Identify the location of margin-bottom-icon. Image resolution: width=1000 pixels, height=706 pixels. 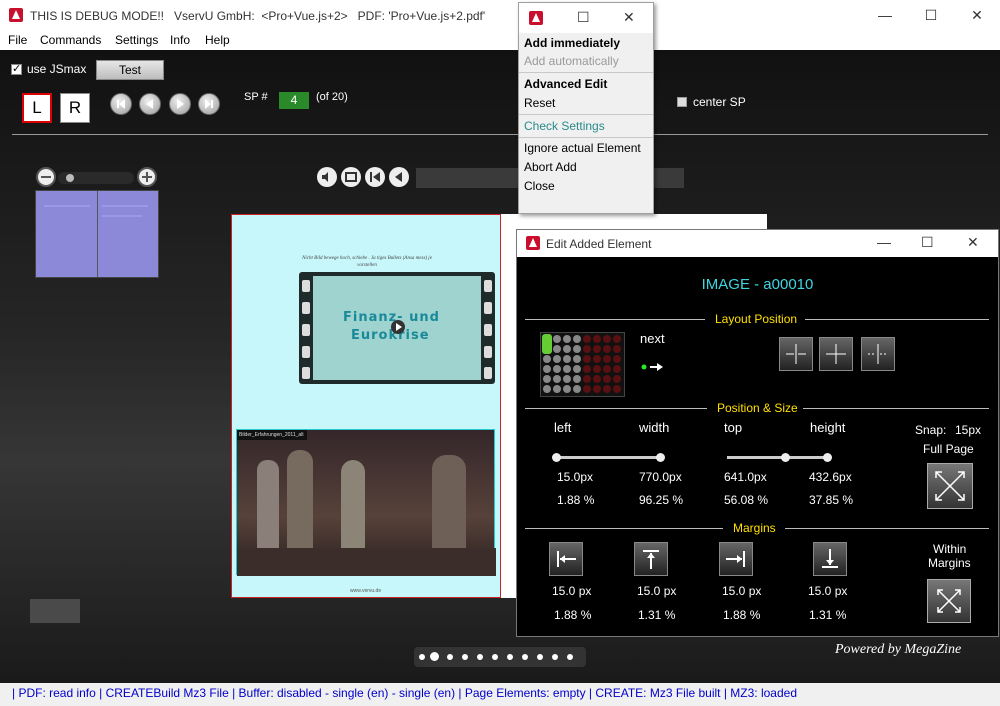
(830, 559).